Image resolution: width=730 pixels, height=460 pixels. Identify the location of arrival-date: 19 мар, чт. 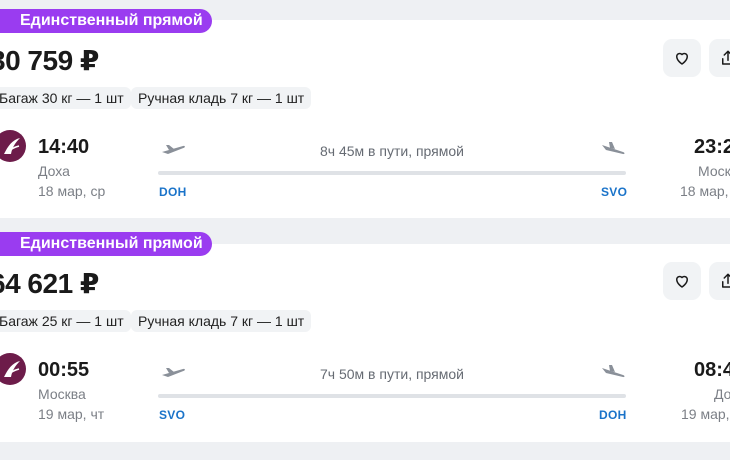
(705, 414).